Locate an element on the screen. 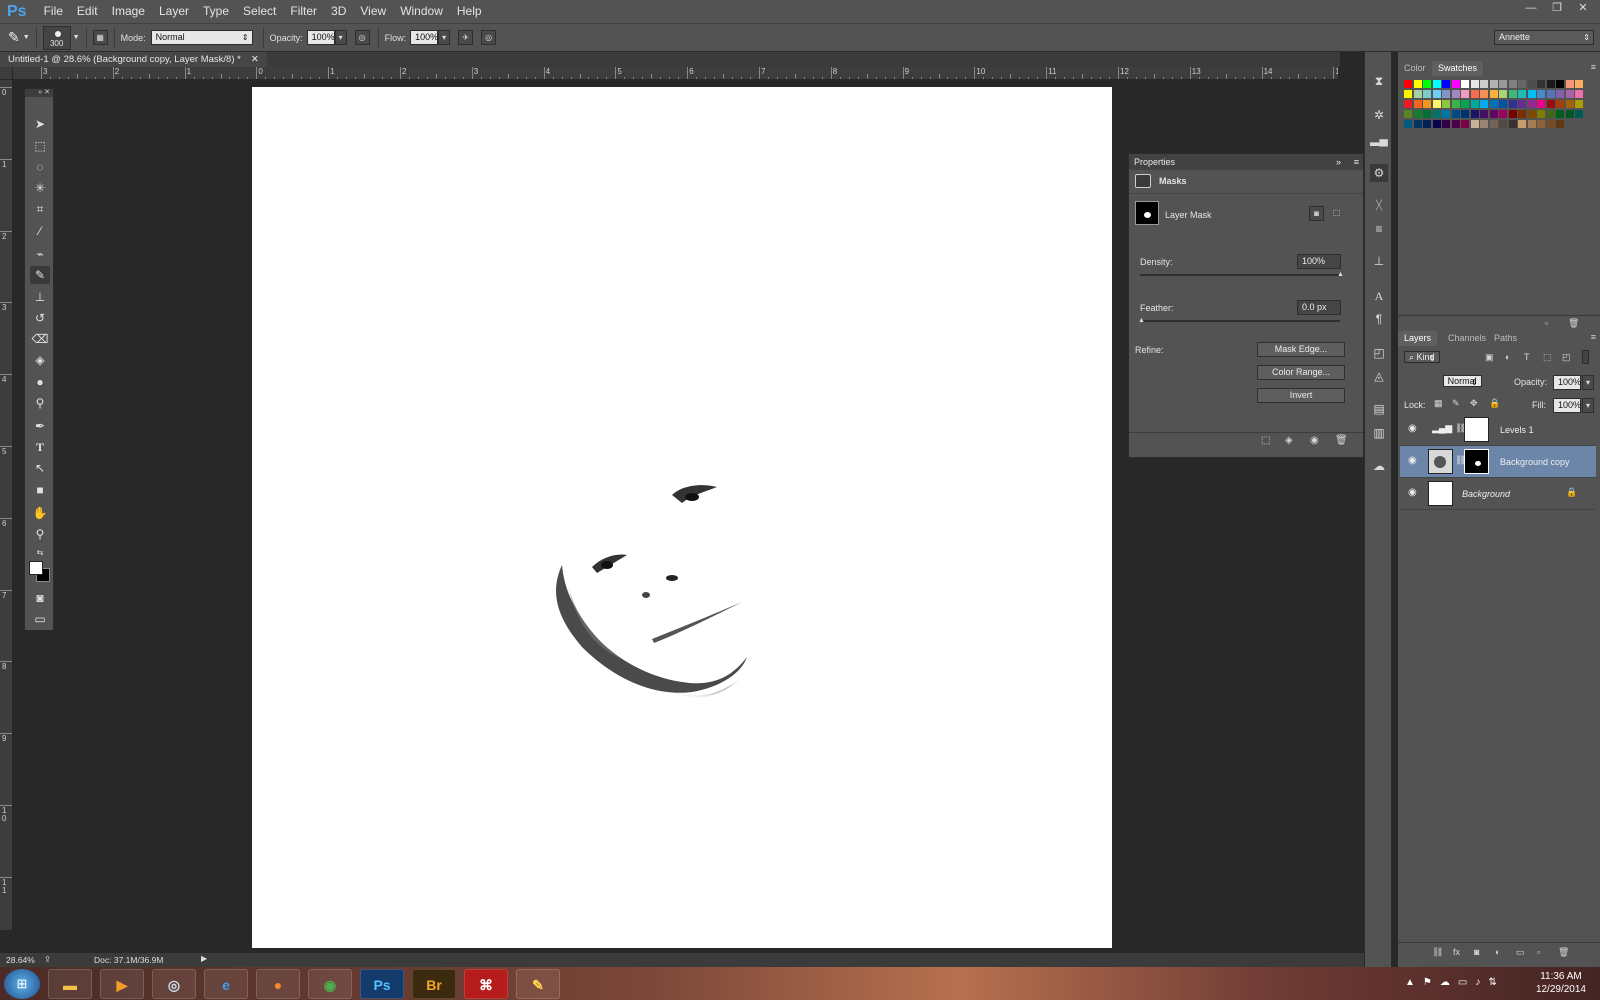 Image resolution: width=1600 pixels, height=1000 pixels. restore-button: ❐ is located at coordinates (1557, 8).